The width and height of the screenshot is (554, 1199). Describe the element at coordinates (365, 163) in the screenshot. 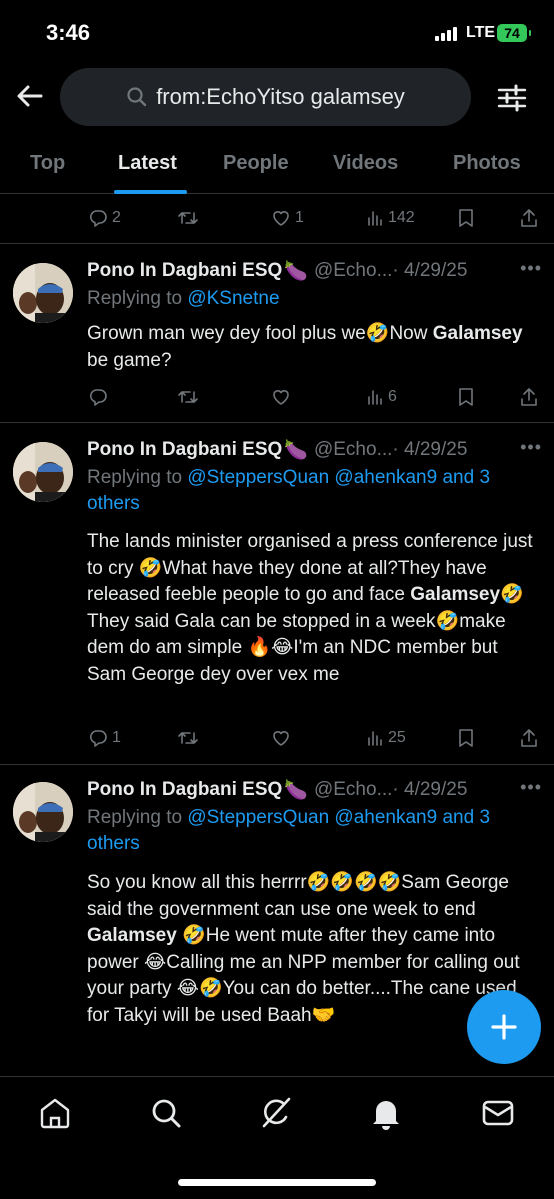

I see `tab-videos: Videos` at that location.